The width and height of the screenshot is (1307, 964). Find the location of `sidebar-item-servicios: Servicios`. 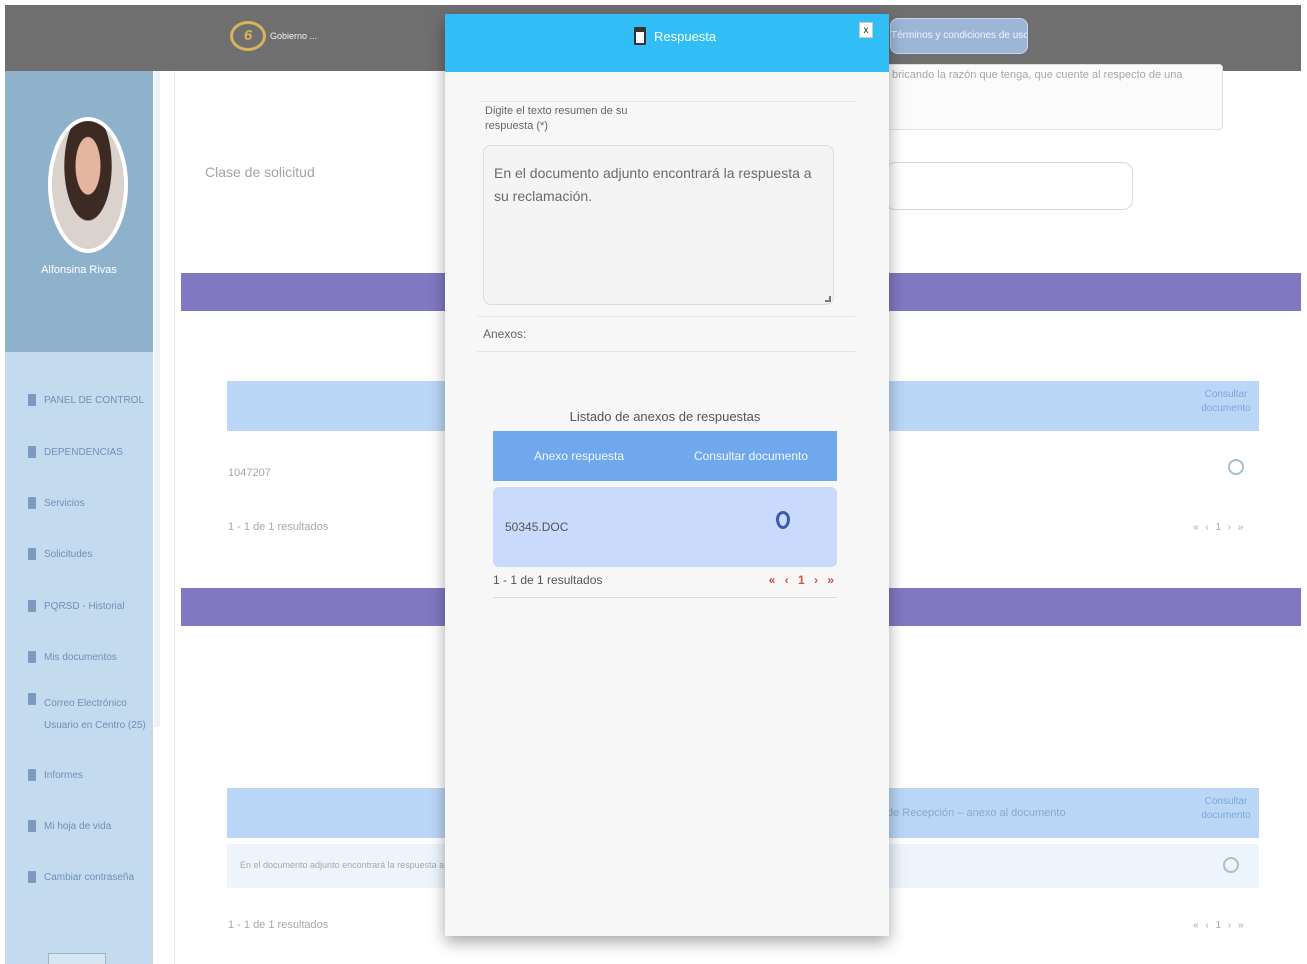

sidebar-item-servicios: Servicios is located at coordinates (79, 503).